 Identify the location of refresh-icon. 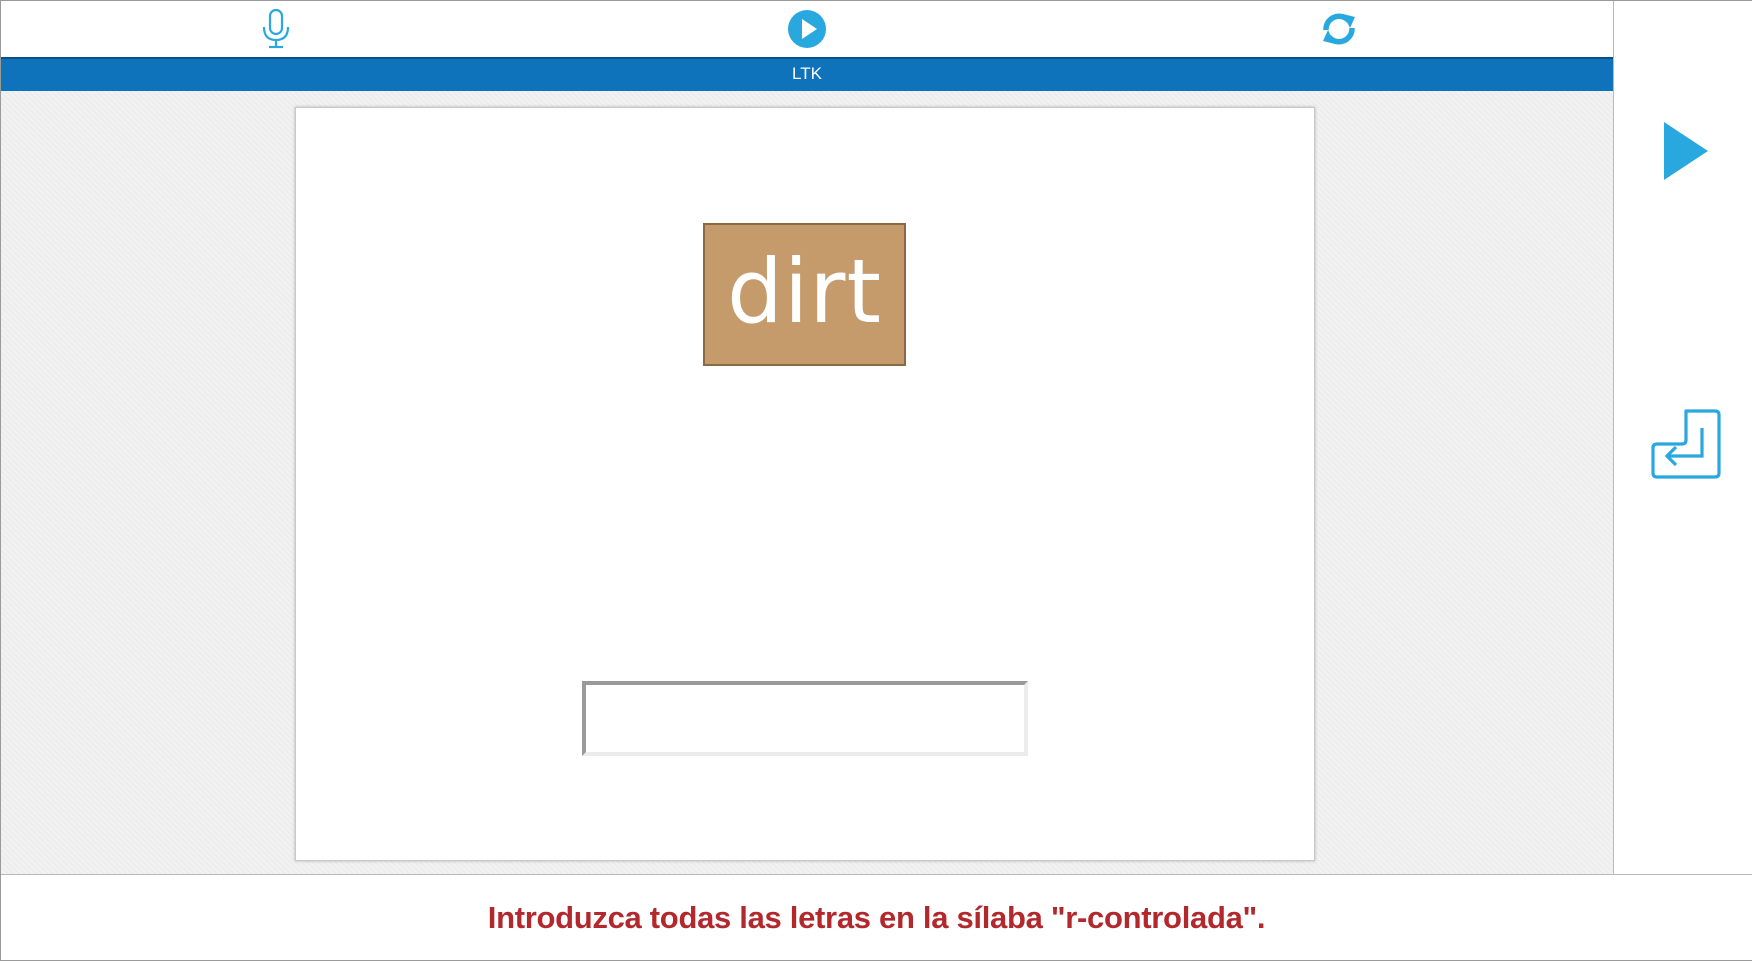
(1339, 31).